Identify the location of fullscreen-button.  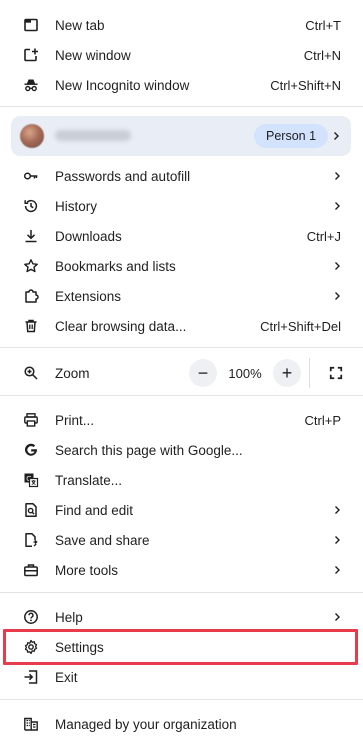
(336, 373).